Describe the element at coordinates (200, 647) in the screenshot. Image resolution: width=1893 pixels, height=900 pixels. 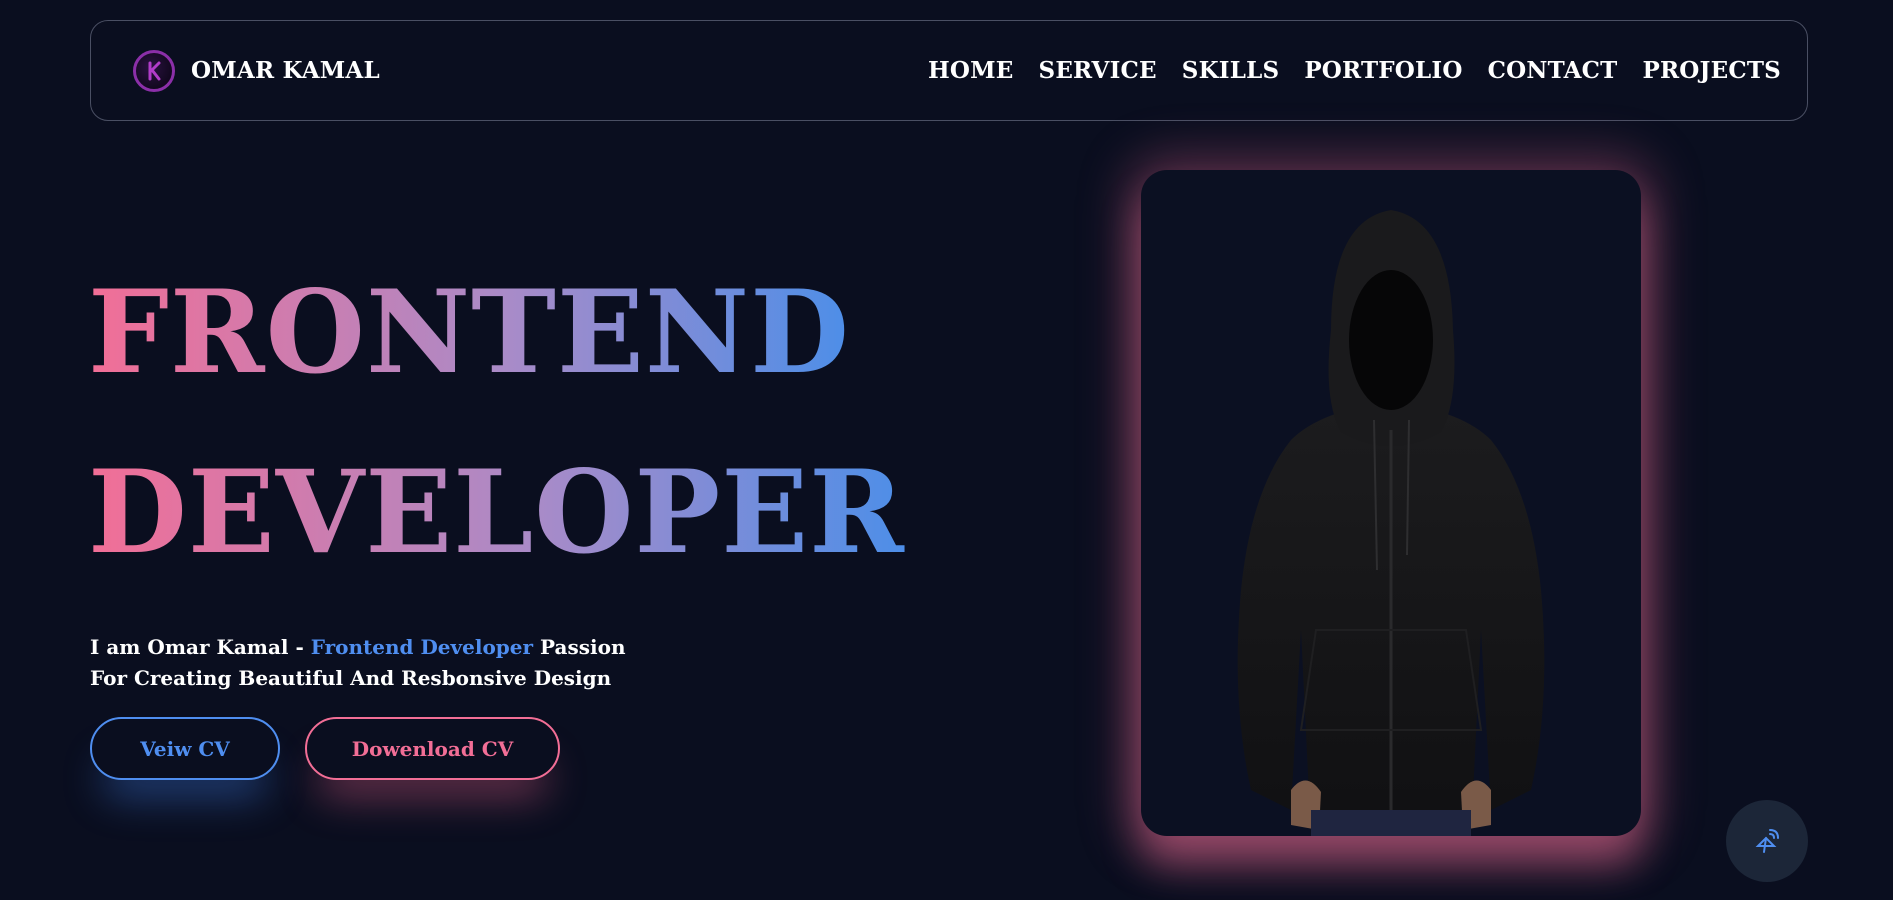
I see `intro-prefix: I am Omar Kamal -` at that location.